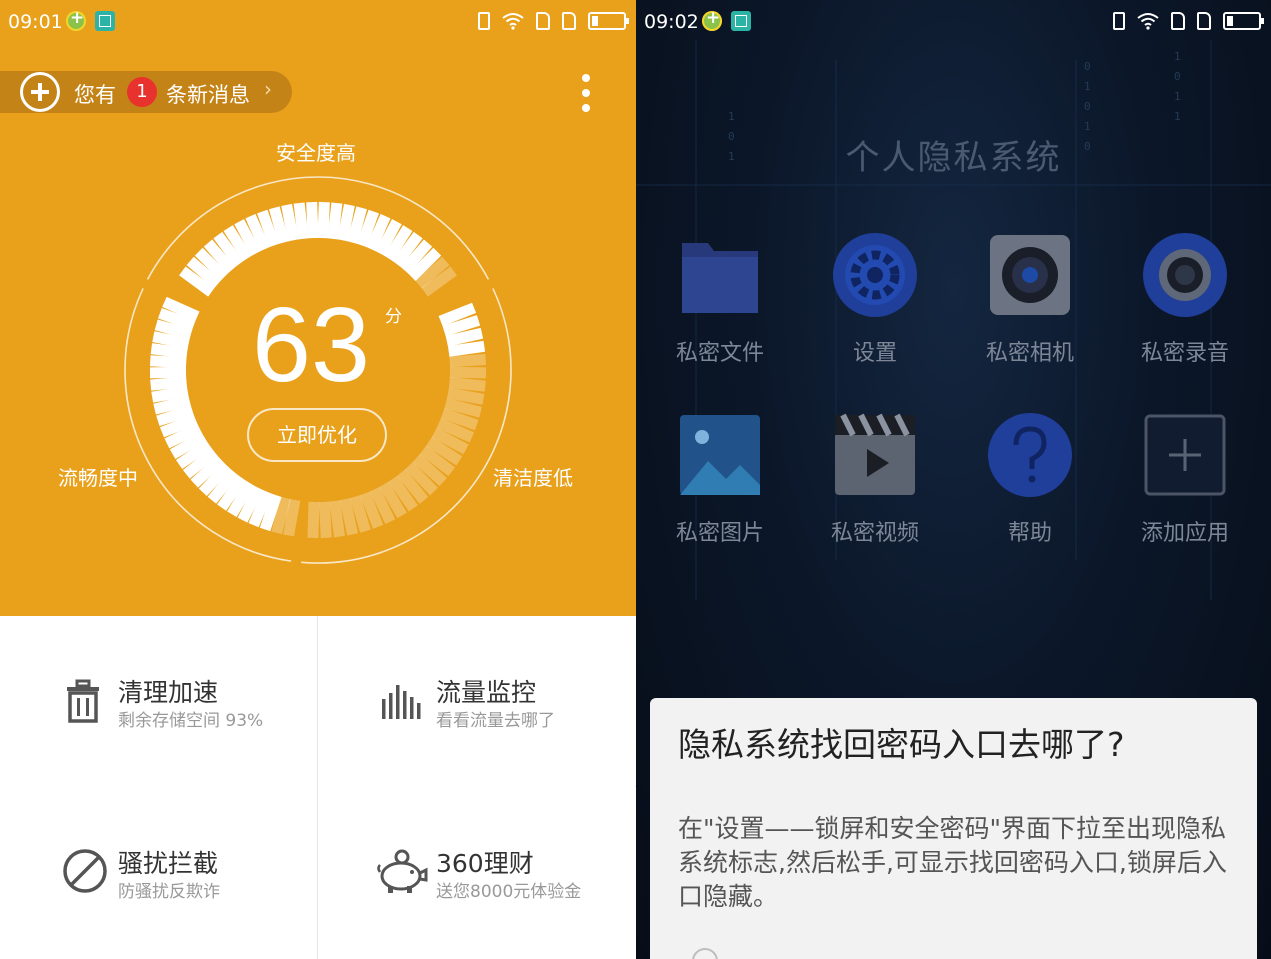 Image resolution: width=1271 pixels, height=959 pixels. I want to click on wifi-icon, so click(1148, 21).